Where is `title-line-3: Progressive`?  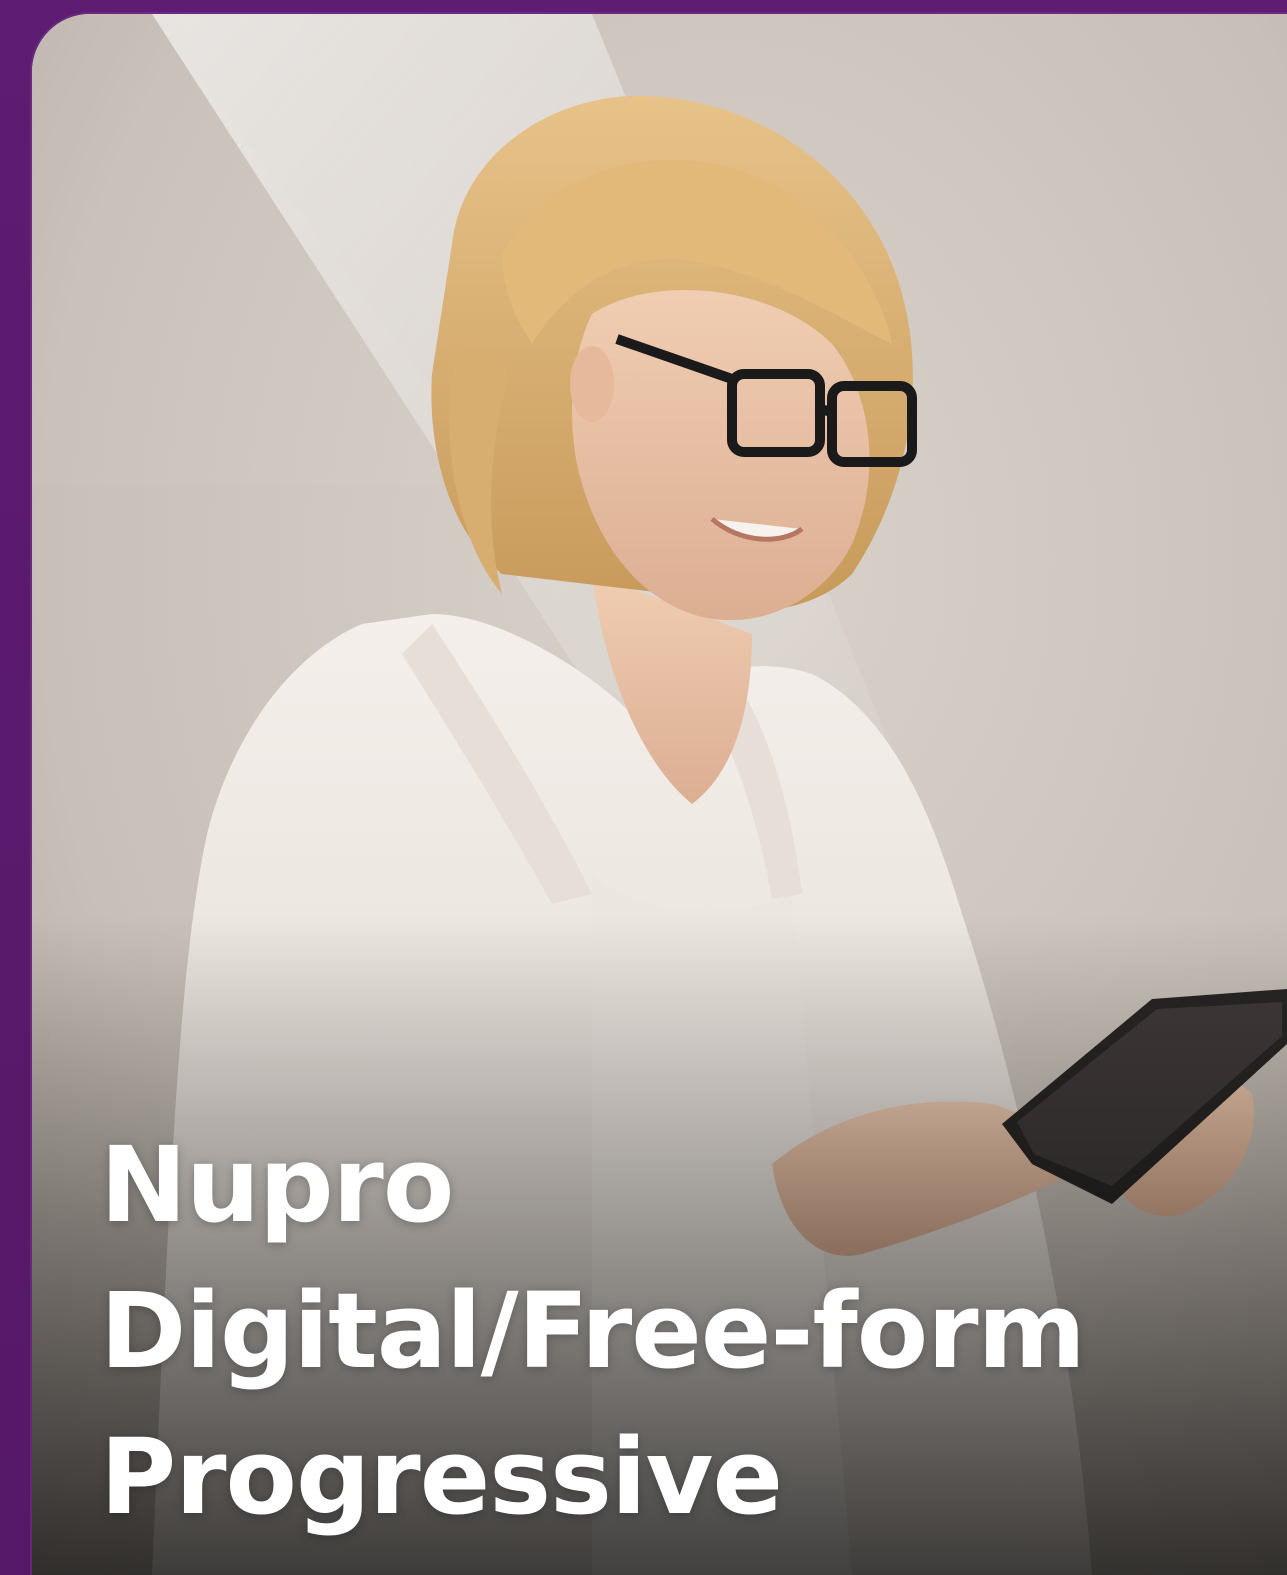 title-line-3: Progressive is located at coordinates (441, 1477).